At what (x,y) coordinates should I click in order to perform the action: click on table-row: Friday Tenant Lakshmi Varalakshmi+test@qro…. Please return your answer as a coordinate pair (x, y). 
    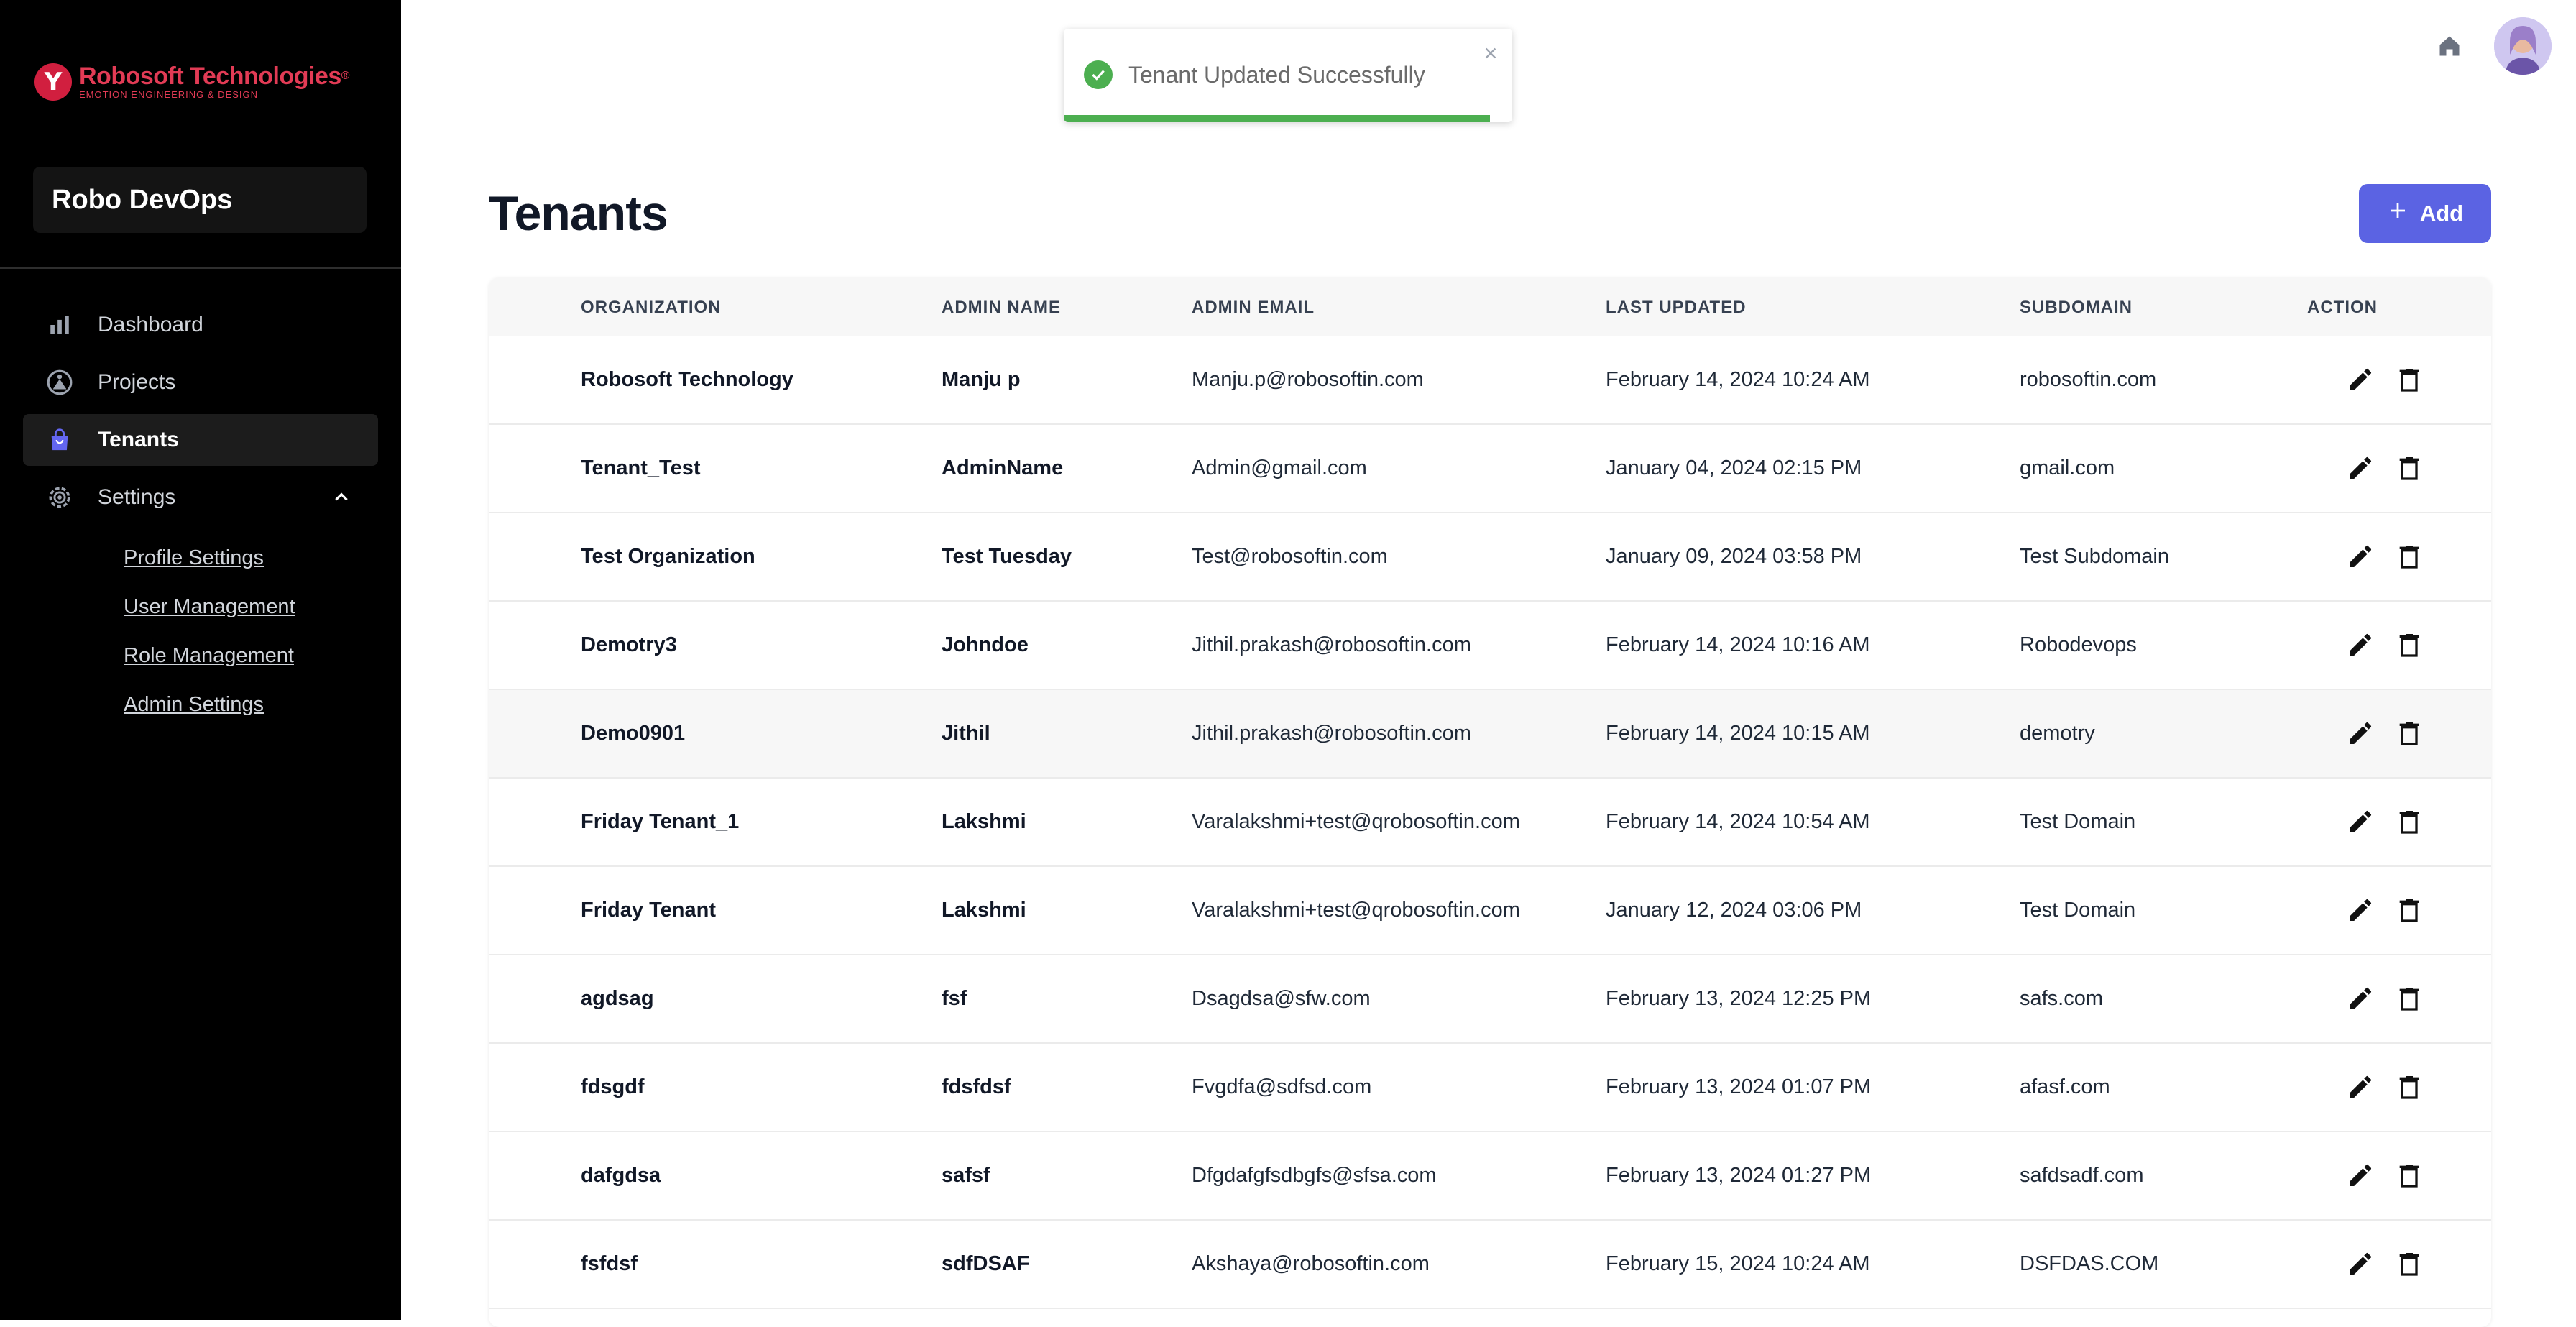
    Looking at the image, I should click on (1490, 911).